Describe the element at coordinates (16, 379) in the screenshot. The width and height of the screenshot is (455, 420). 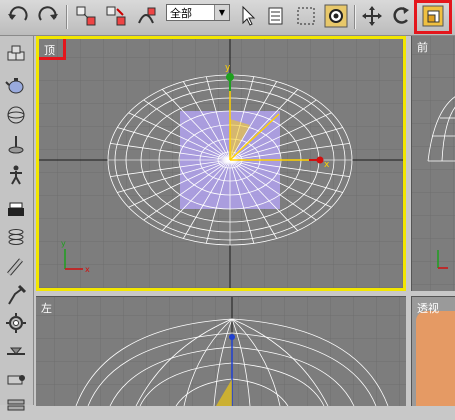
I see `helper-icon` at that location.